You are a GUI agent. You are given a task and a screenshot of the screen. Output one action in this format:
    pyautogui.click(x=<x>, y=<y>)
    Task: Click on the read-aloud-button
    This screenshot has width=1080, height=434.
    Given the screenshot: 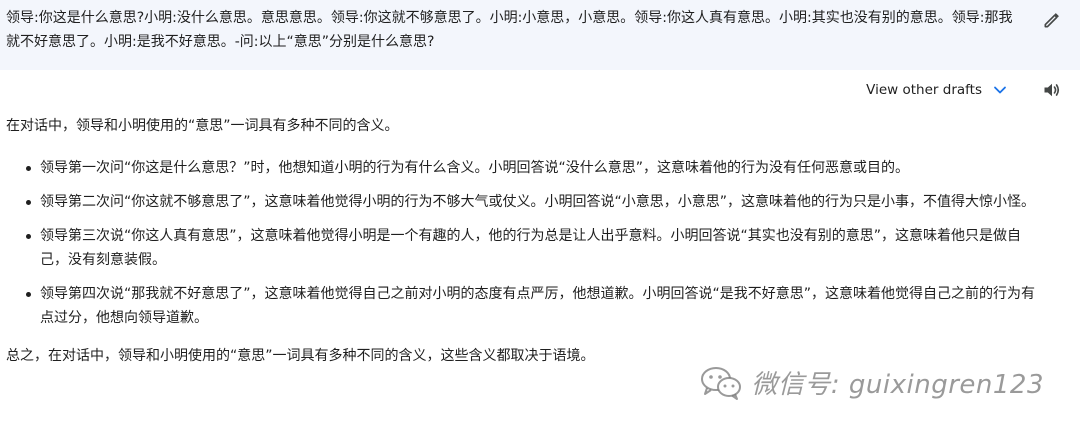 What is the action you would take?
    pyautogui.click(x=1052, y=90)
    